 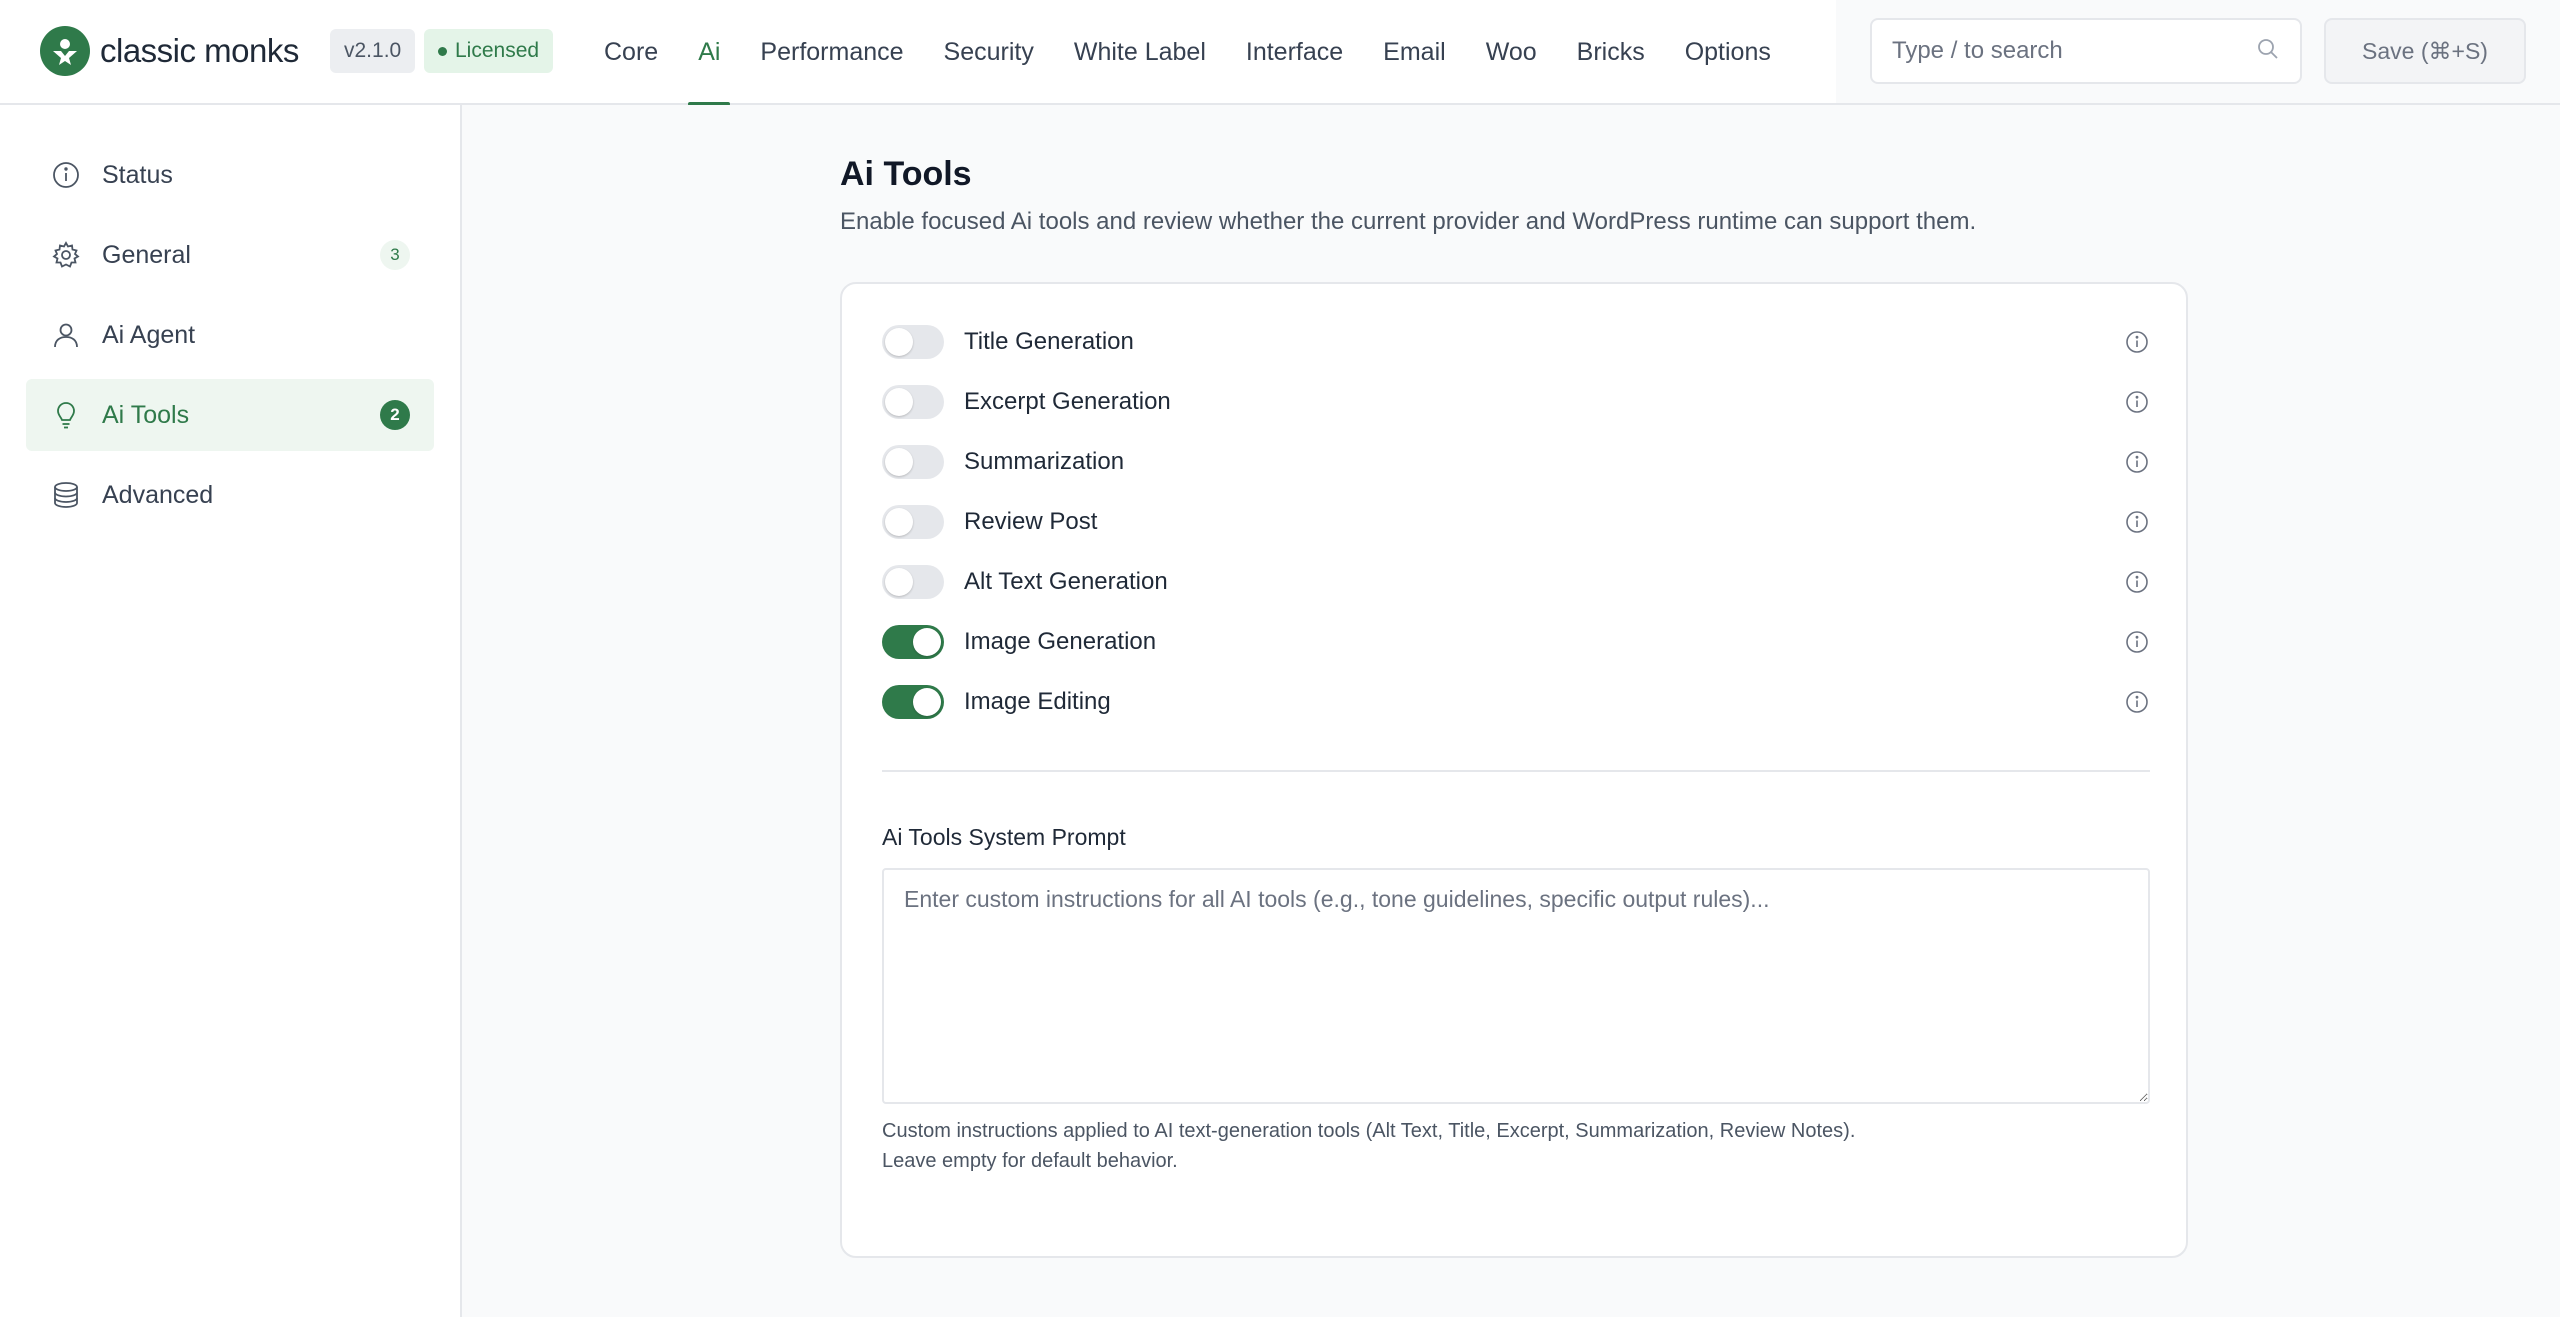 I want to click on search-box, so click(x=2086, y=51).